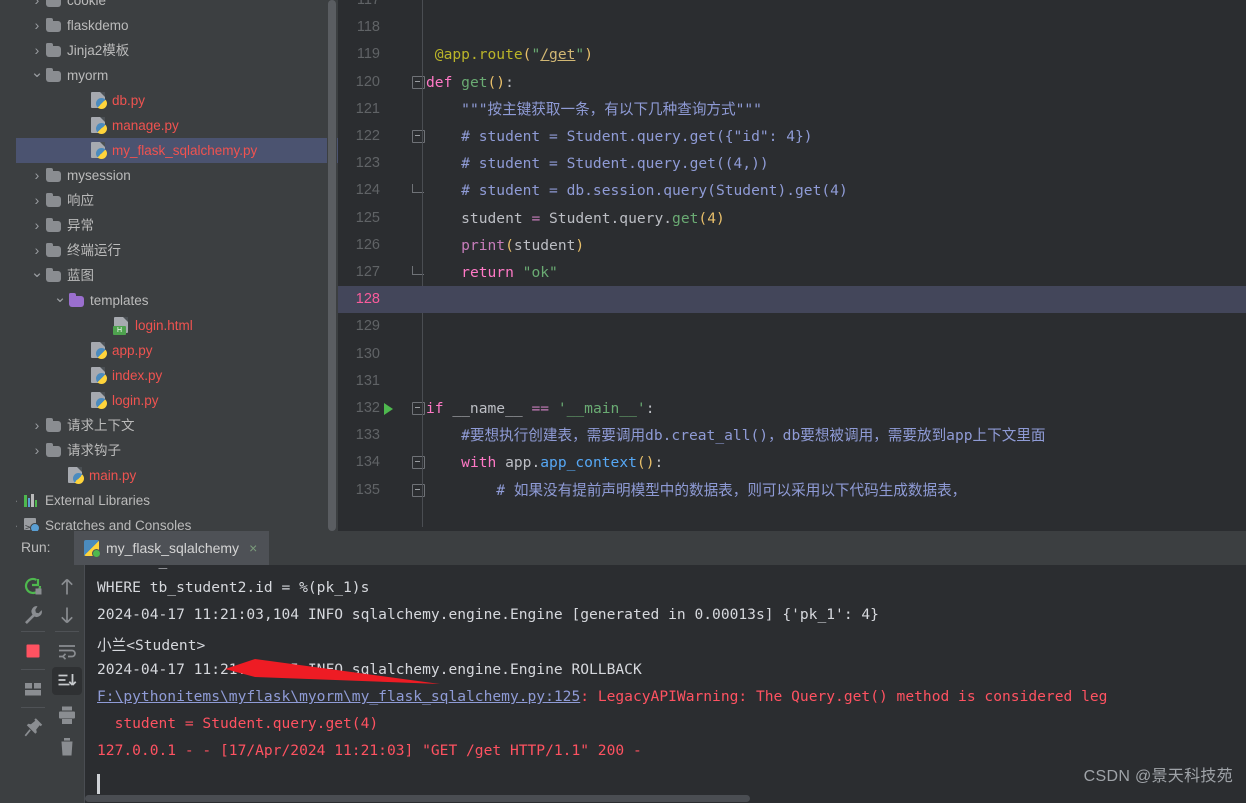 Image resolution: width=1246 pixels, height=803 pixels. What do you see at coordinates (67, 615) in the screenshot?
I see `down-the-stack-button` at bounding box center [67, 615].